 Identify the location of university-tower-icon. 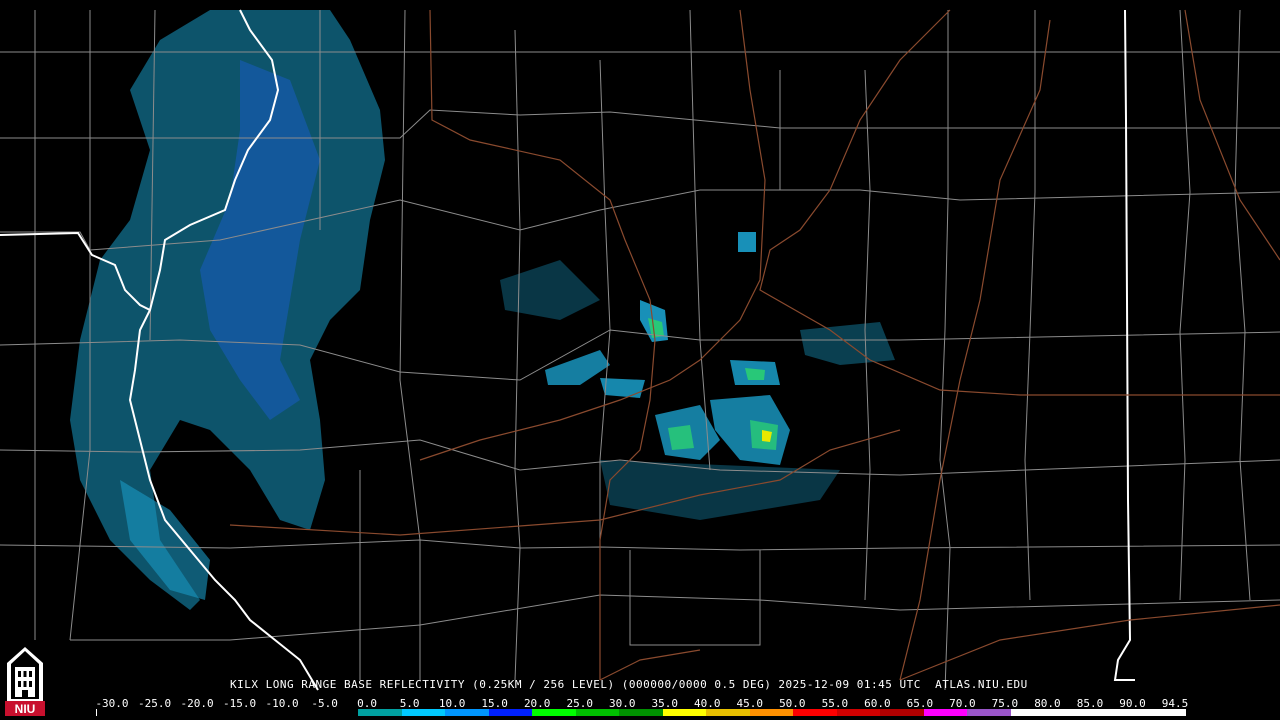
(25, 674).